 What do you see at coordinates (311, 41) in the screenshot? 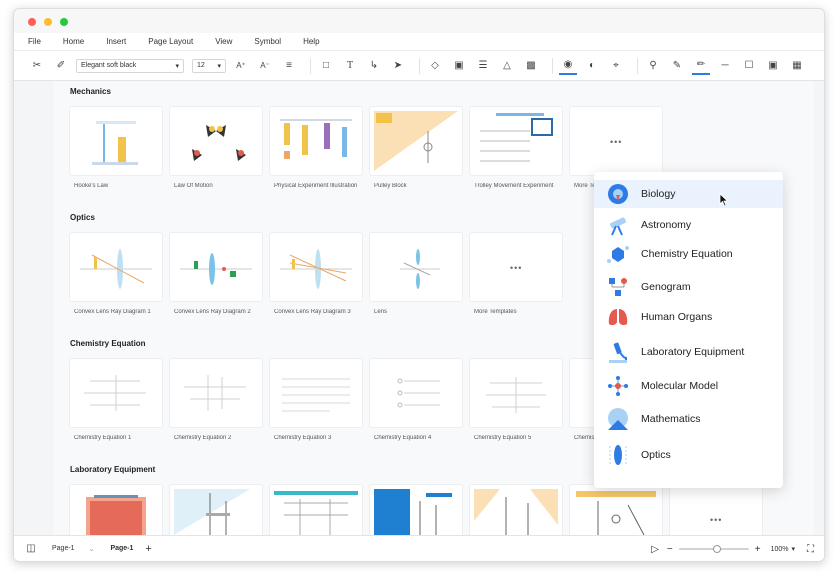
I see `menu-help: Help` at bounding box center [311, 41].